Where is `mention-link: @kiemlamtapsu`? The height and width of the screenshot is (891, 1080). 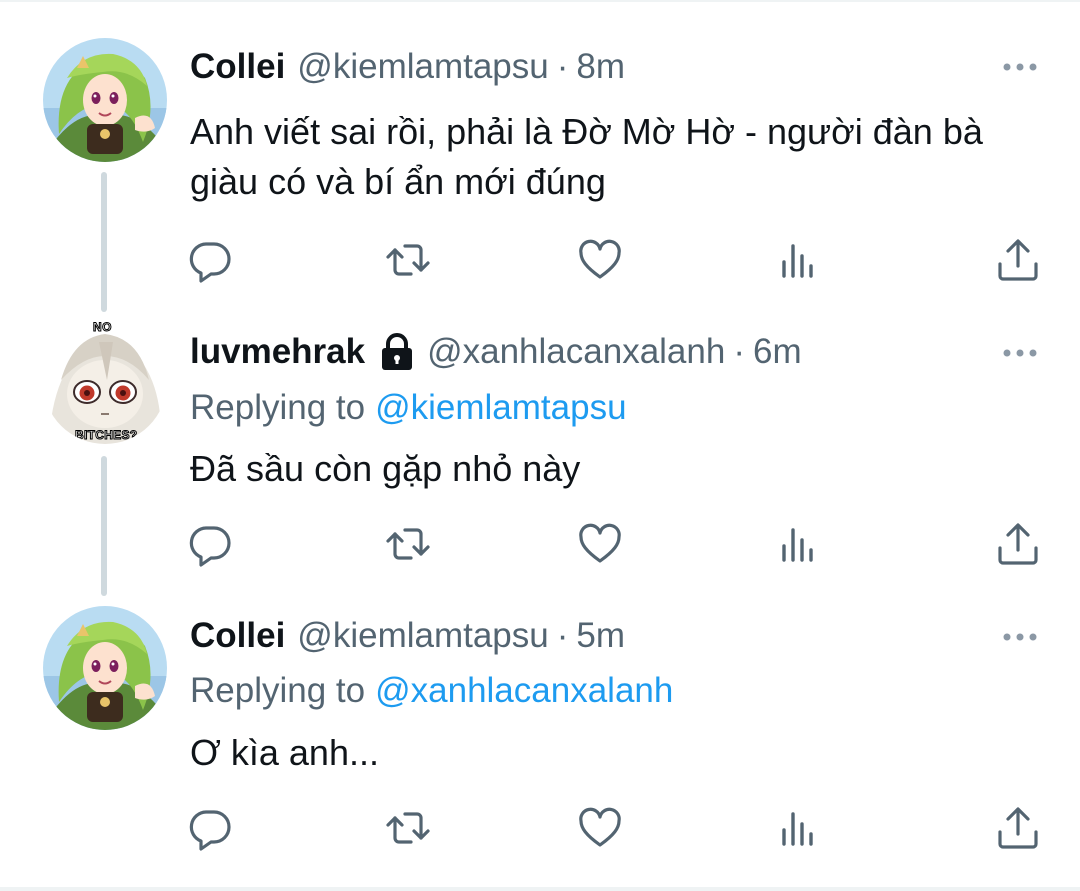 mention-link: @kiemlamtapsu is located at coordinates (500, 407).